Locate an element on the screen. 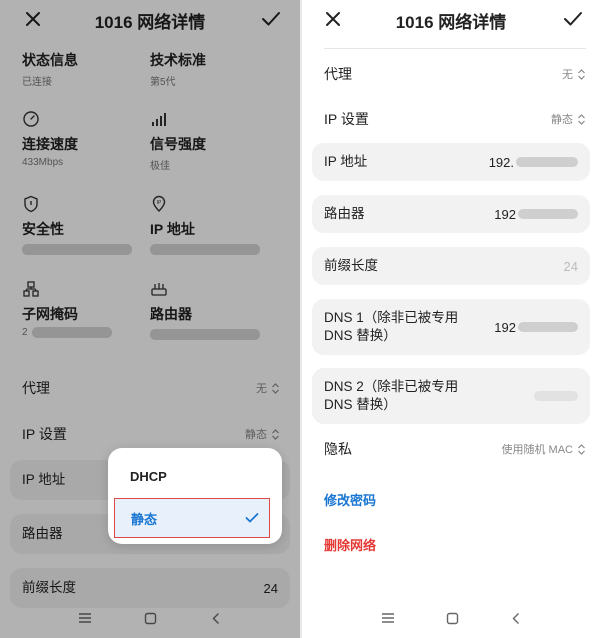 The image size is (600, 638). prefix-length-card: 前缀长度 24 is located at coordinates (451, 266).